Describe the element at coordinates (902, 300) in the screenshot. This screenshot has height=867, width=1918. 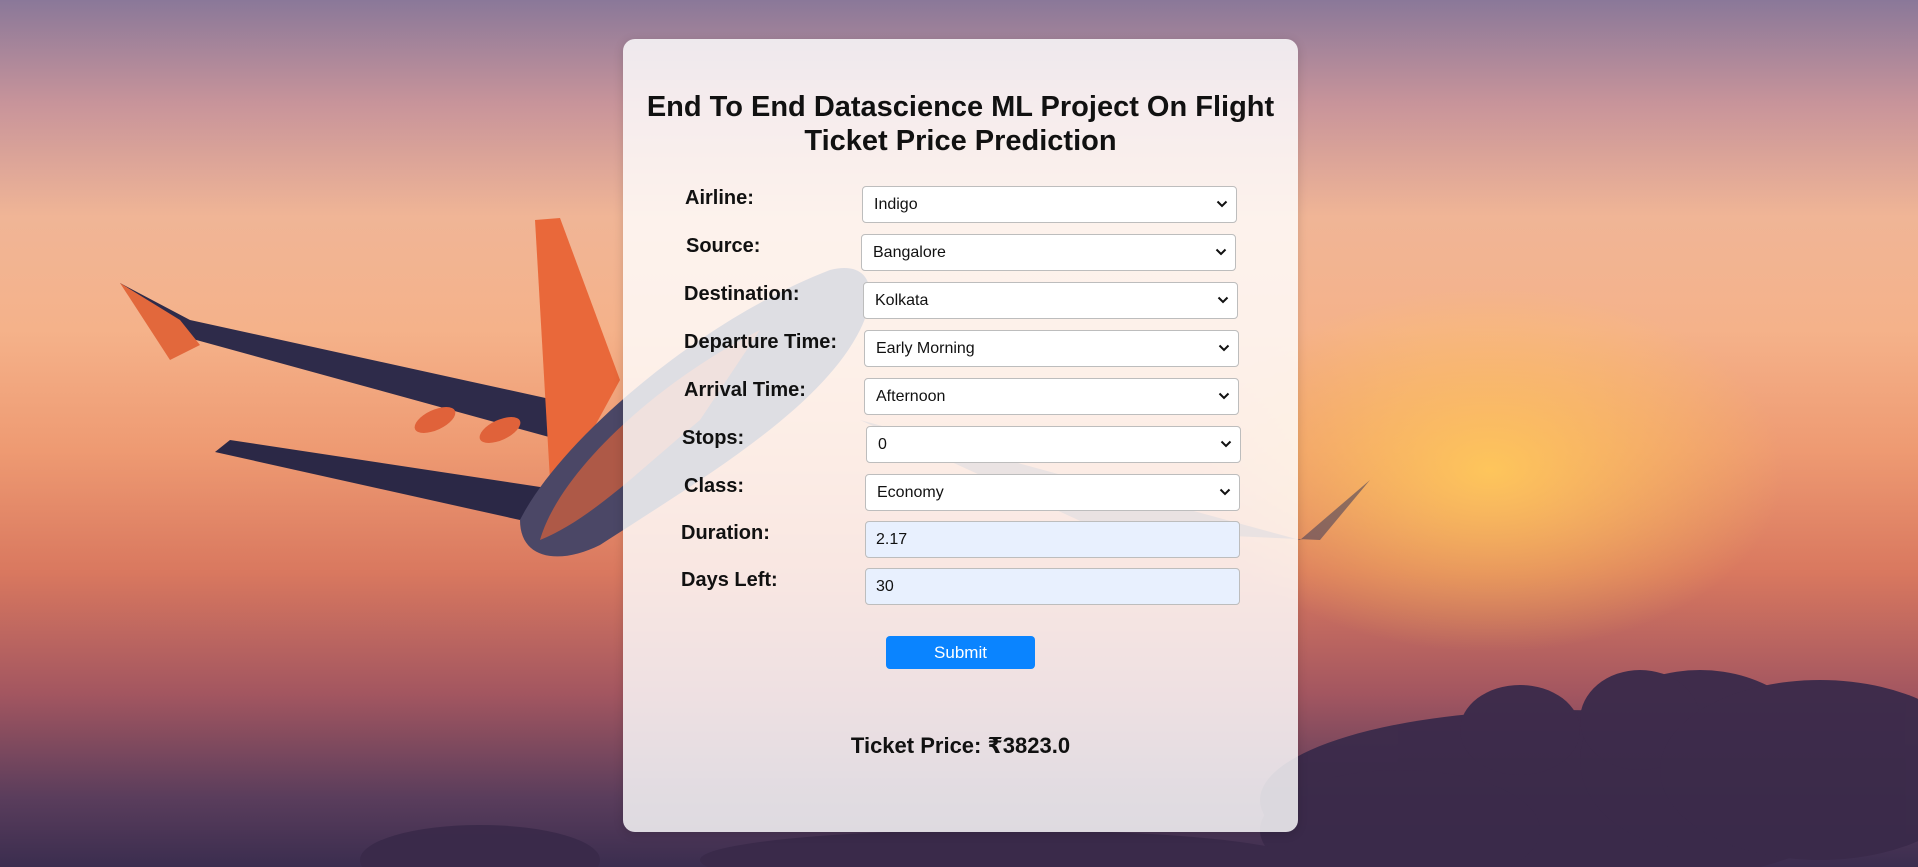
I see `destination-select-value: Kolkata` at that location.